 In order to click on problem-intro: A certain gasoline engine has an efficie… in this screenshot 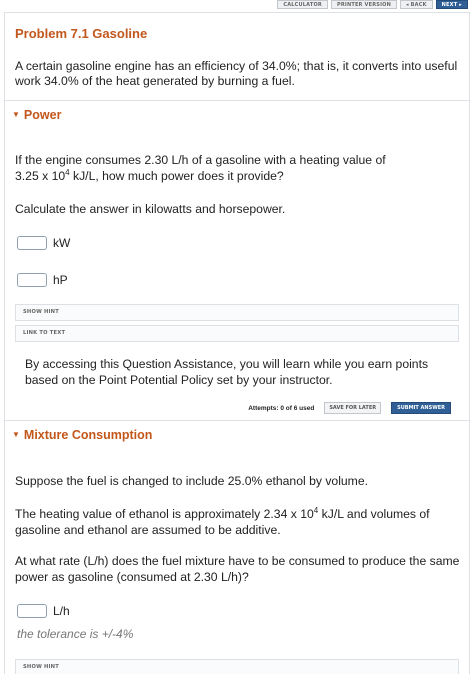, I will do `click(236, 73)`.